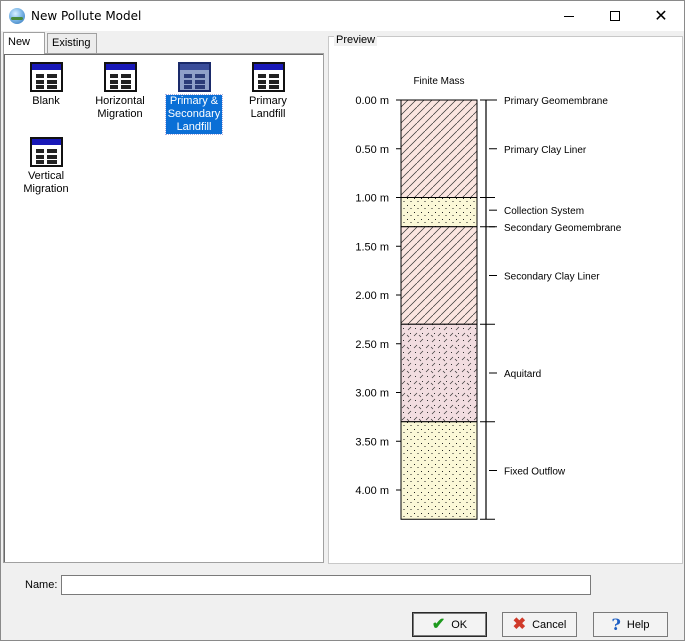 This screenshot has height=641, width=685. I want to click on name-row: Name:, so click(342, 586).